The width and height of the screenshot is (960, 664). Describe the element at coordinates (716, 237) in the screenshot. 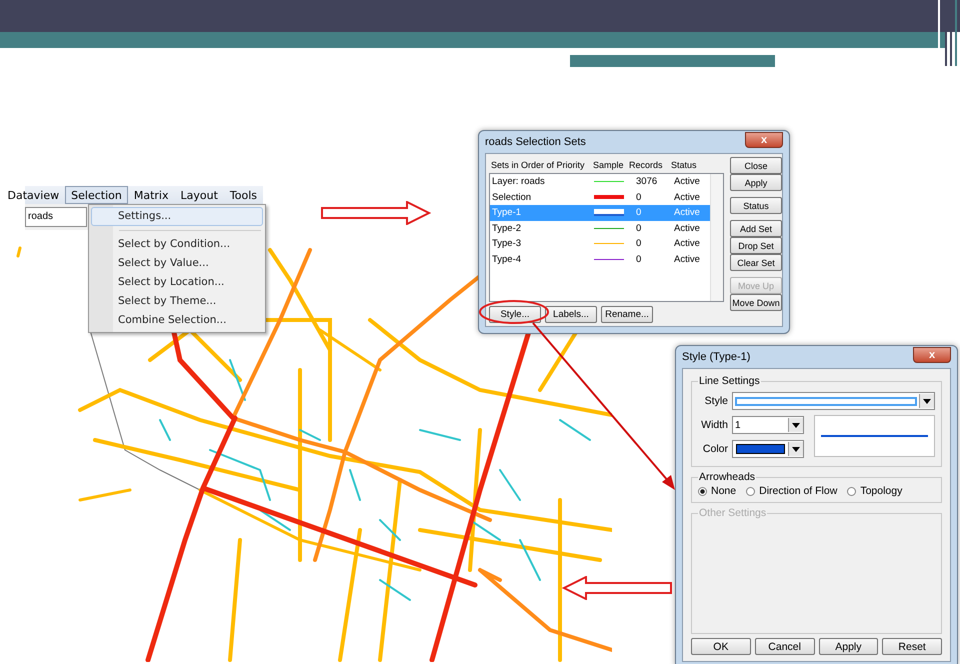

I see `scroll-bar` at that location.